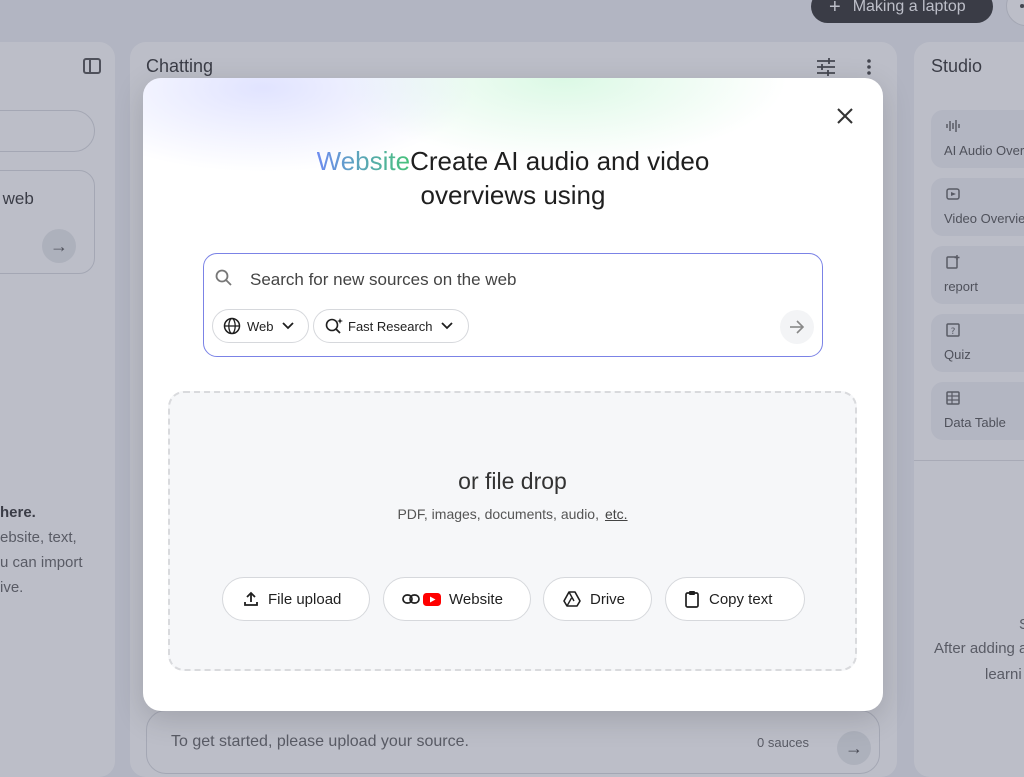 The image size is (1024, 777). Describe the element at coordinates (411, 599) in the screenshot. I see `link-icon` at that location.